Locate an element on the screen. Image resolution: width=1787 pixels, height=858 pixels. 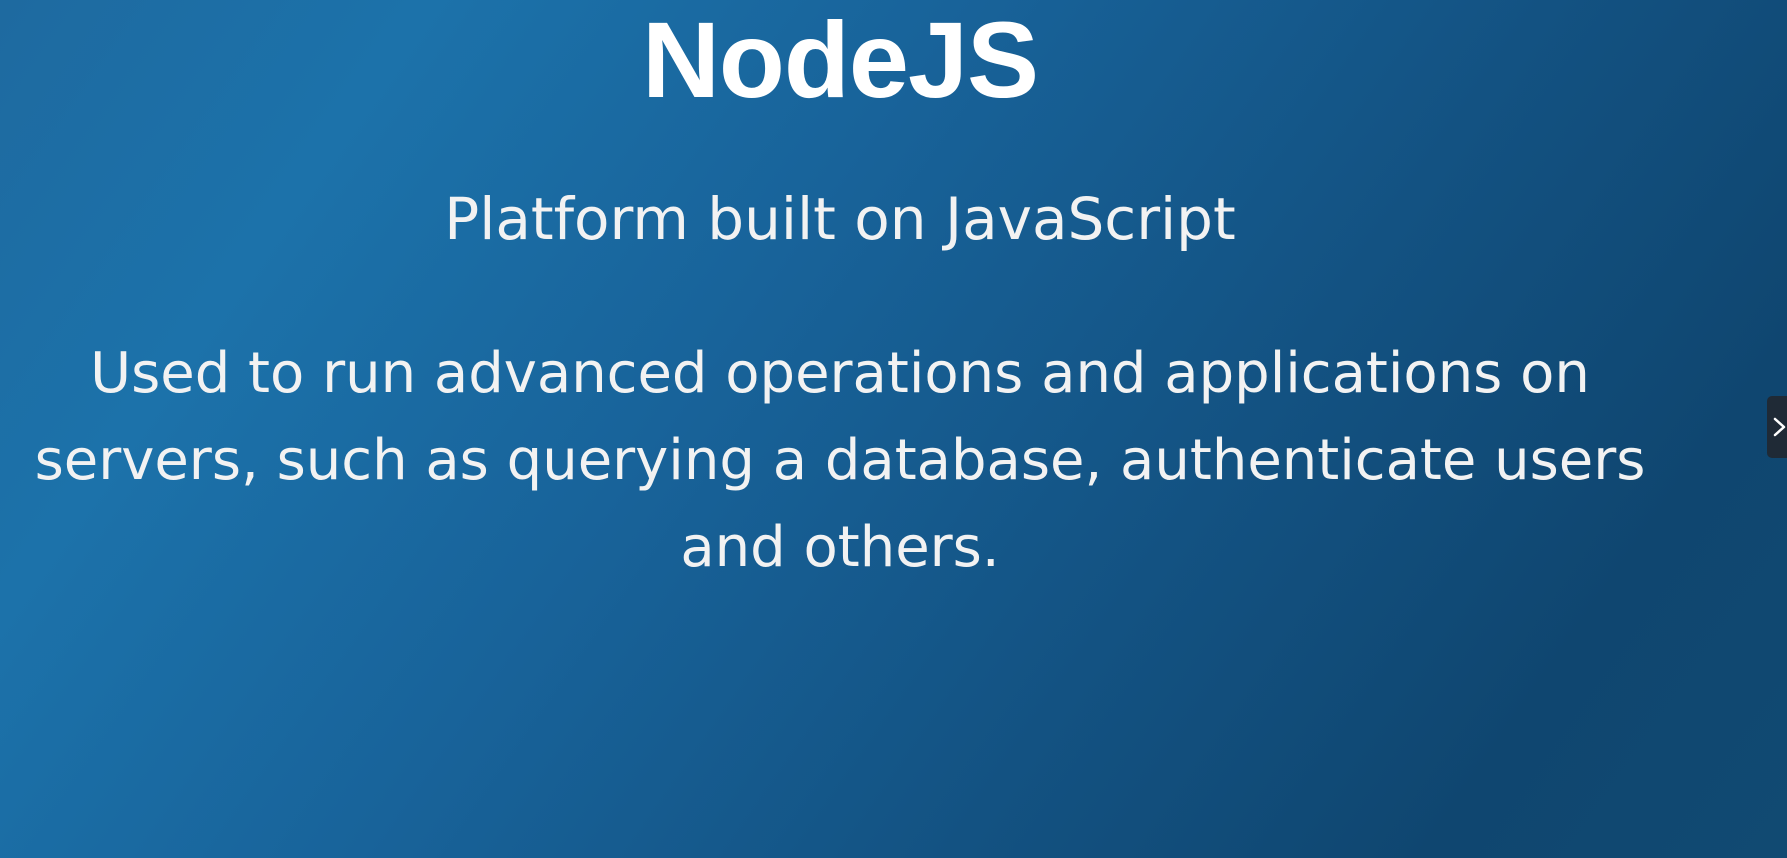
next-slide-button is located at coordinates (1777, 427).